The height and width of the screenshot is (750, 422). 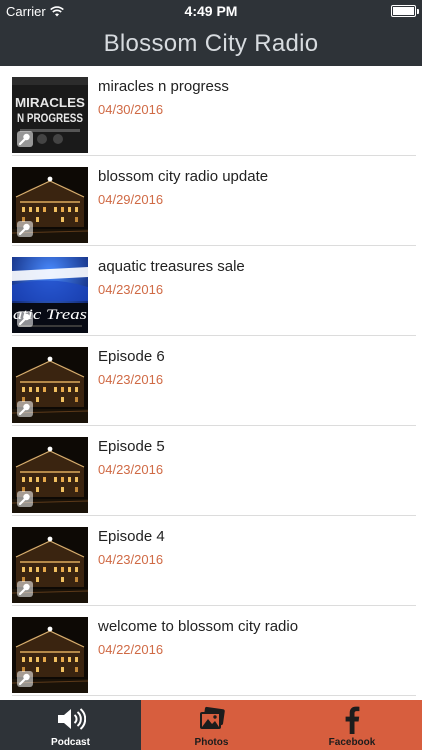 What do you see at coordinates (50, 118) in the screenshot?
I see `art-text-line-2: N PROGRESS` at bounding box center [50, 118].